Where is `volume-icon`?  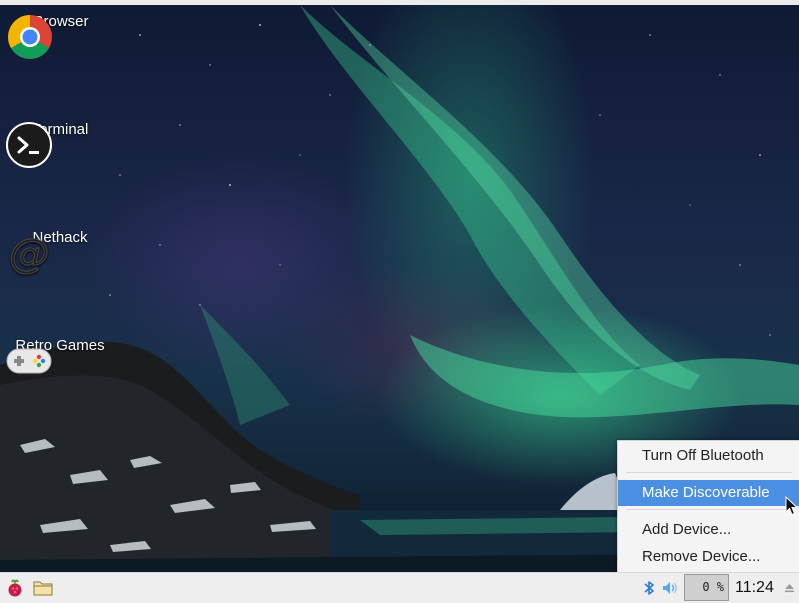 volume-icon is located at coordinates (670, 588).